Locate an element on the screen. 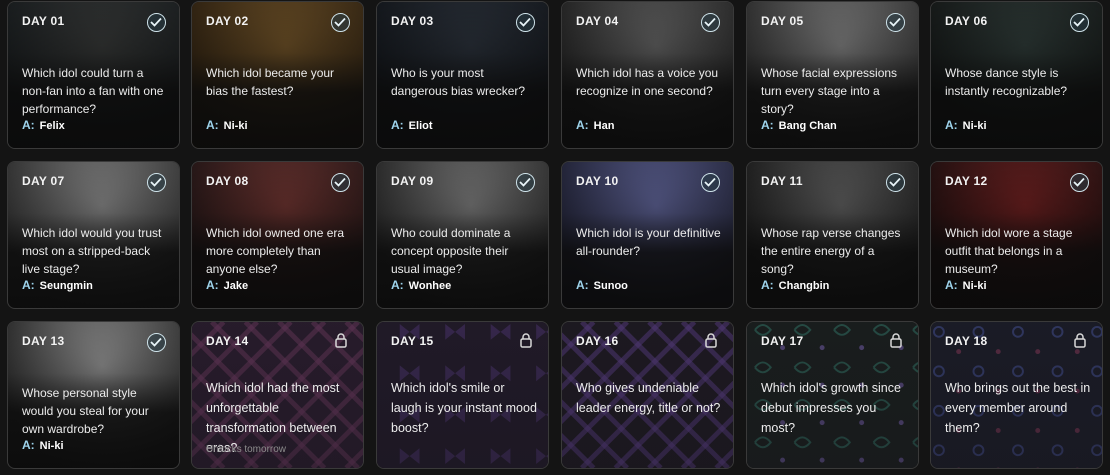  day-label: DAY 15 is located at coordinates (412, 341).